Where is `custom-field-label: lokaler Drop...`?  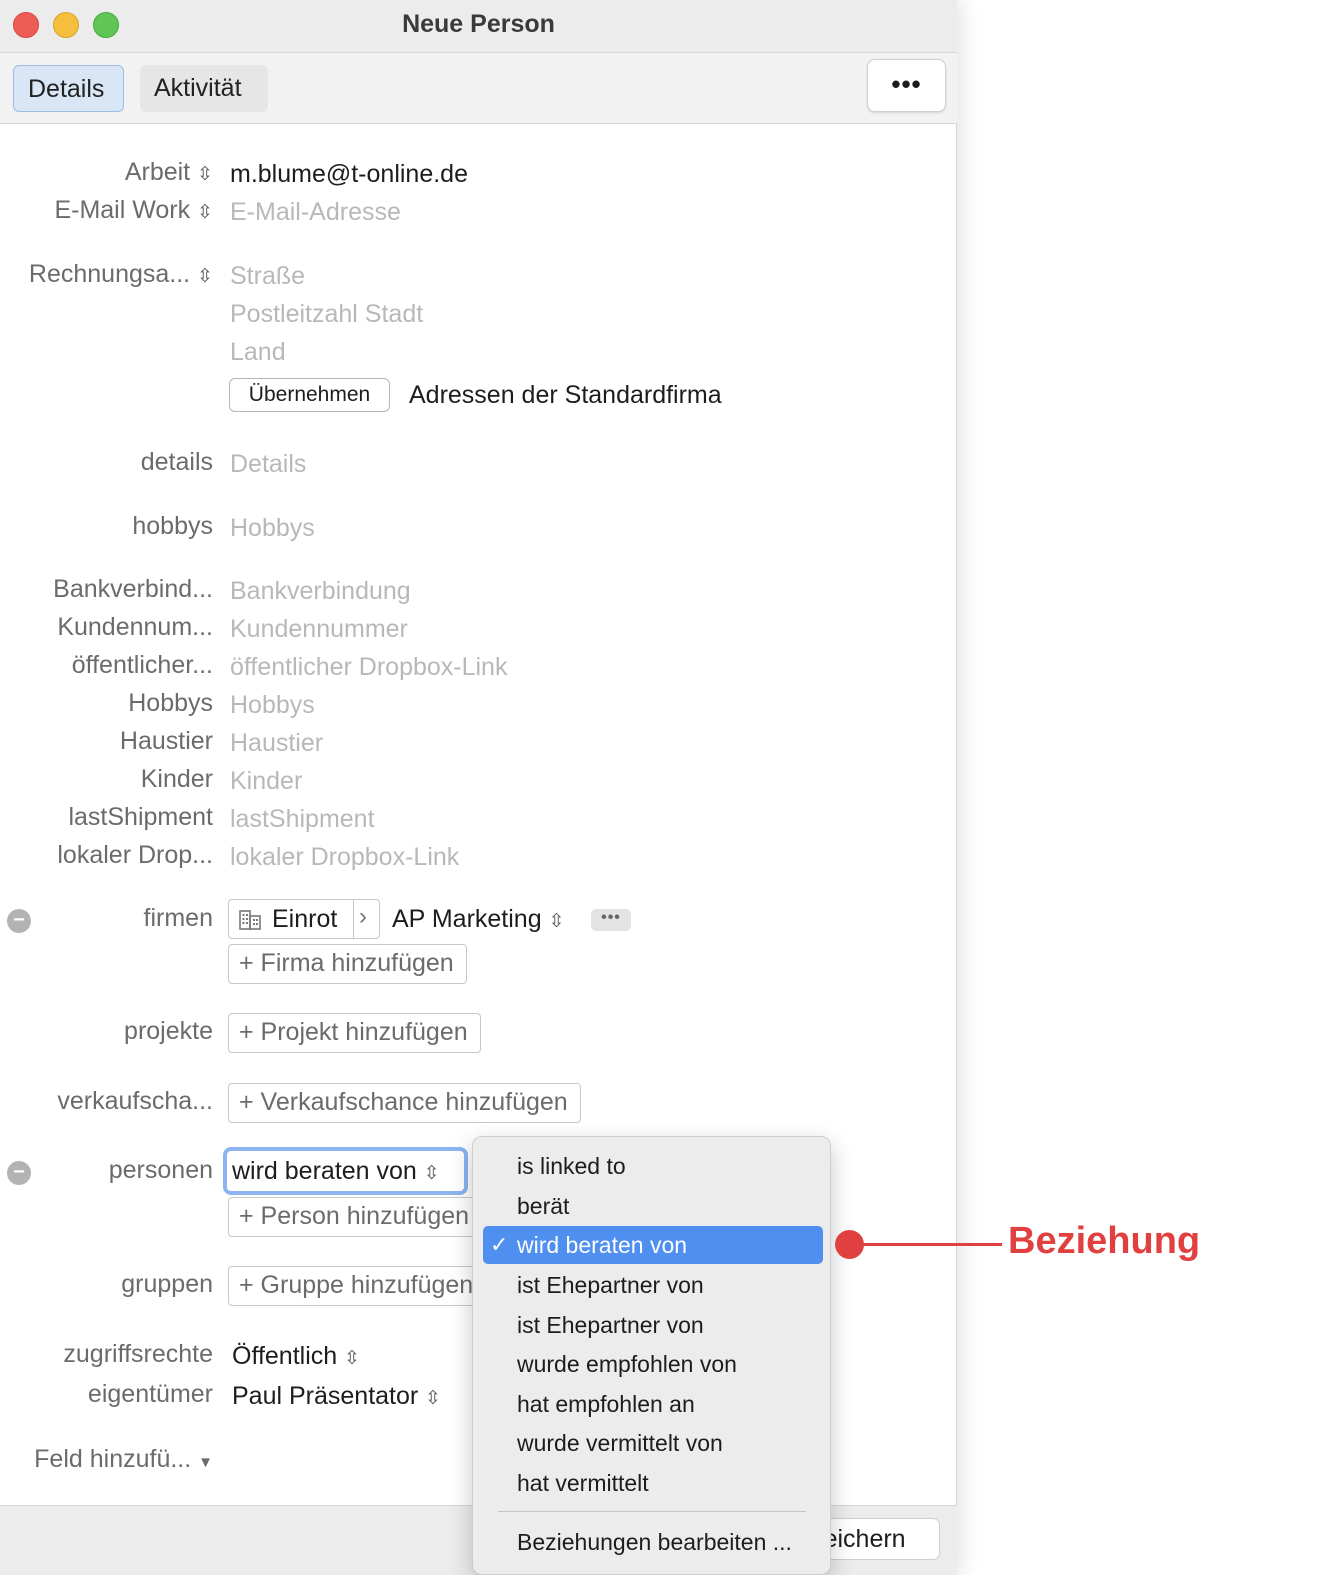 custom-field-label: lokaler Drop... is located at coordinates (135, 855).